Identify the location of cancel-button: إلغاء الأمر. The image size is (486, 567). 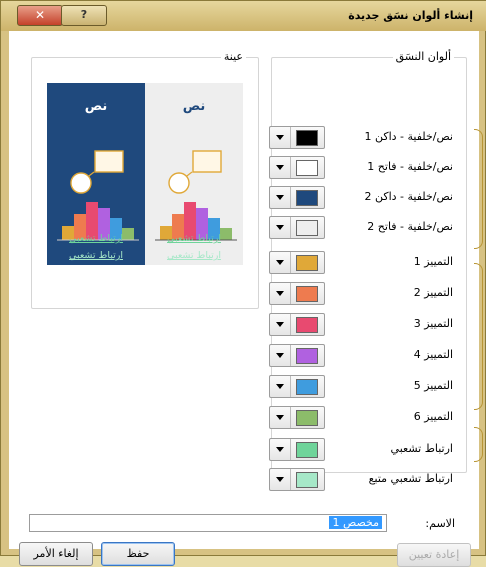
(56, 554).